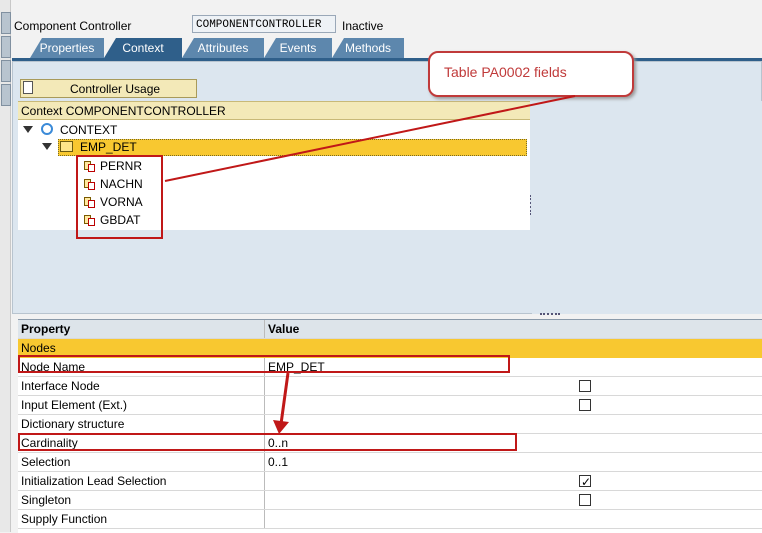  What do you see at coordinates (141, 500) in the screenshot?
I see `property-name: Singleton` at bounding box center [141, 500].